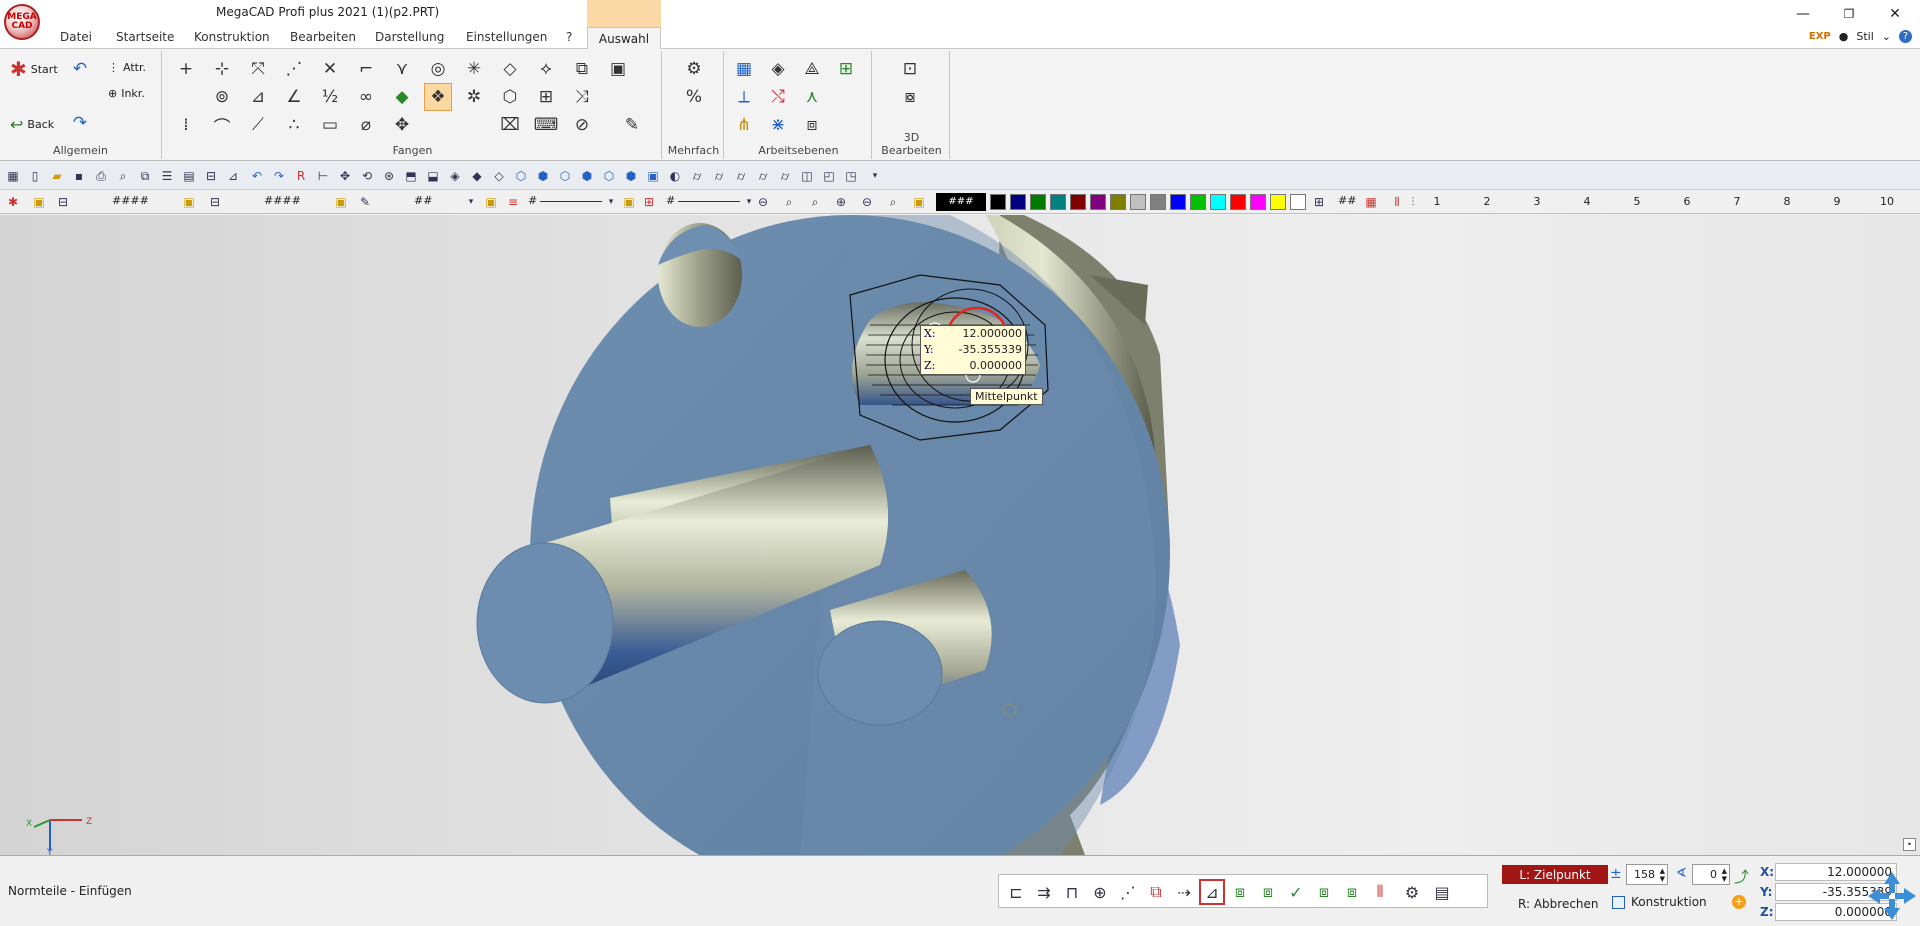 The height and width of the screenshot is (926, 1920). I want to click on snap-loop-icon: ∞, so click(366, 97).